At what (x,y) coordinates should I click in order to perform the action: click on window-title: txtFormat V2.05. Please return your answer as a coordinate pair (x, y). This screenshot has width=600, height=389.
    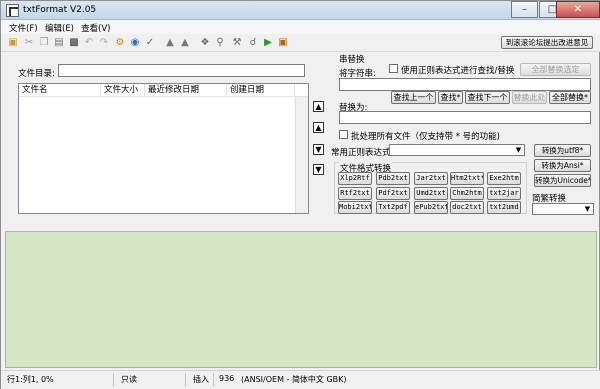
    Looking at the image, I should click on (60, 10).